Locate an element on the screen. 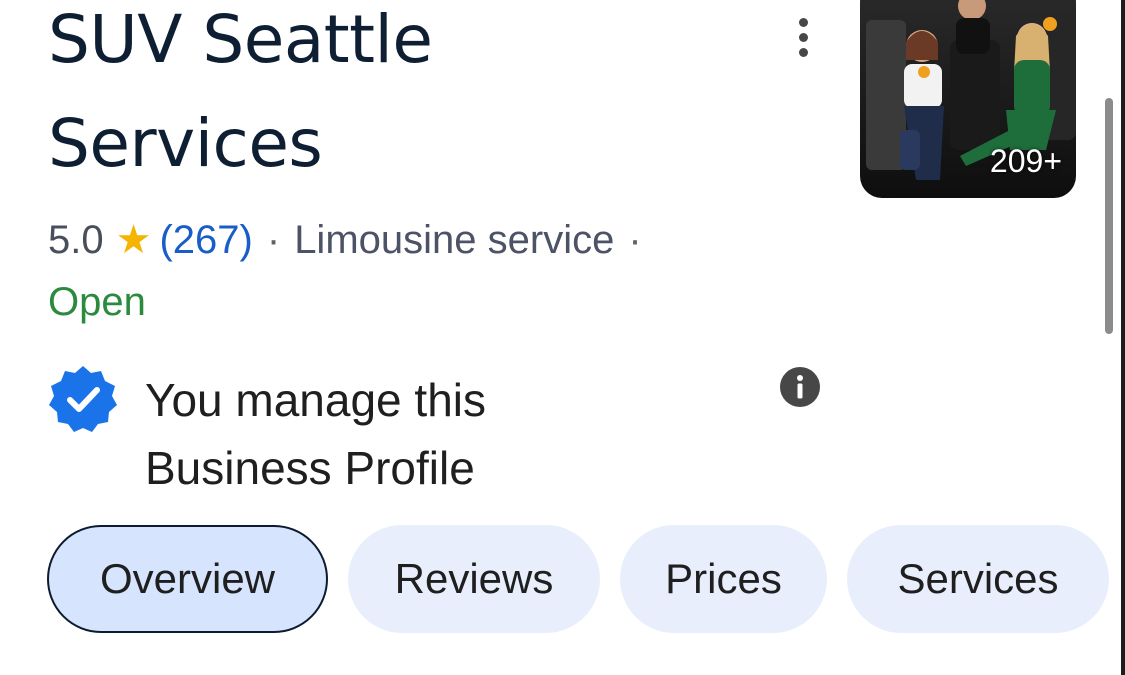 This screenshot has width=1125, height=675. business-name-line1: SUV Seattle is located at coordinates (240, 39).